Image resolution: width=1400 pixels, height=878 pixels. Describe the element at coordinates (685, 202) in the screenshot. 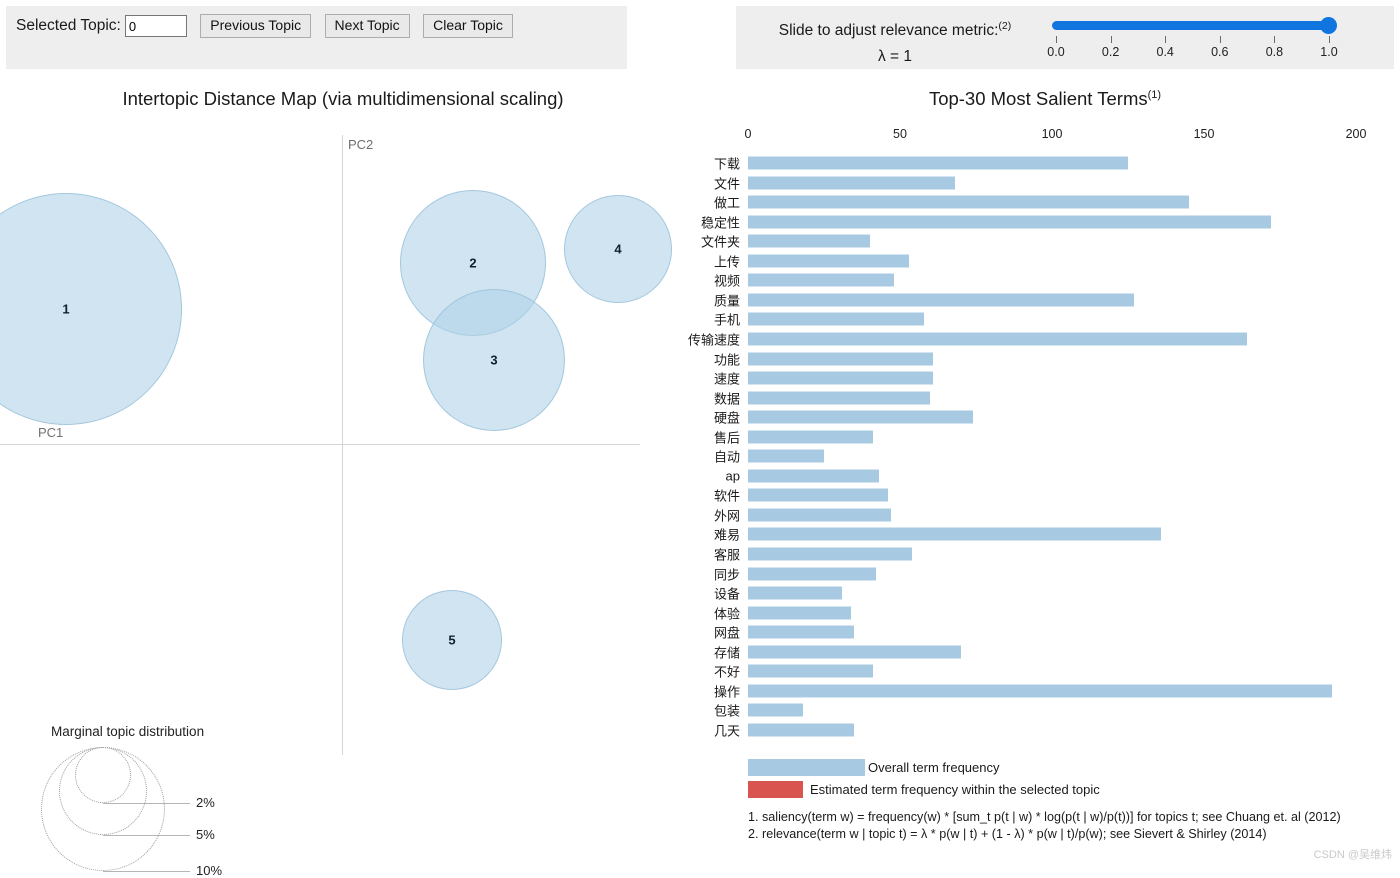

I see `term-label: 做工` at that location.